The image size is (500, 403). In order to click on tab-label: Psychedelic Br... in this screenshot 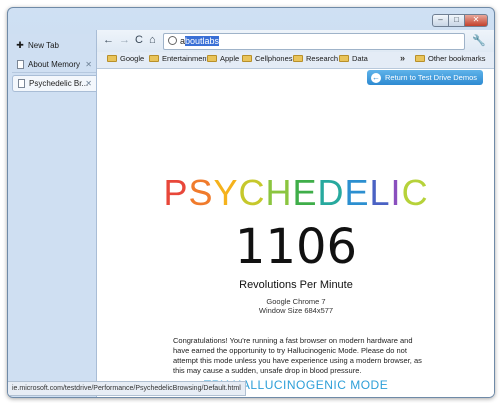, I will do `click(59, 83)`.